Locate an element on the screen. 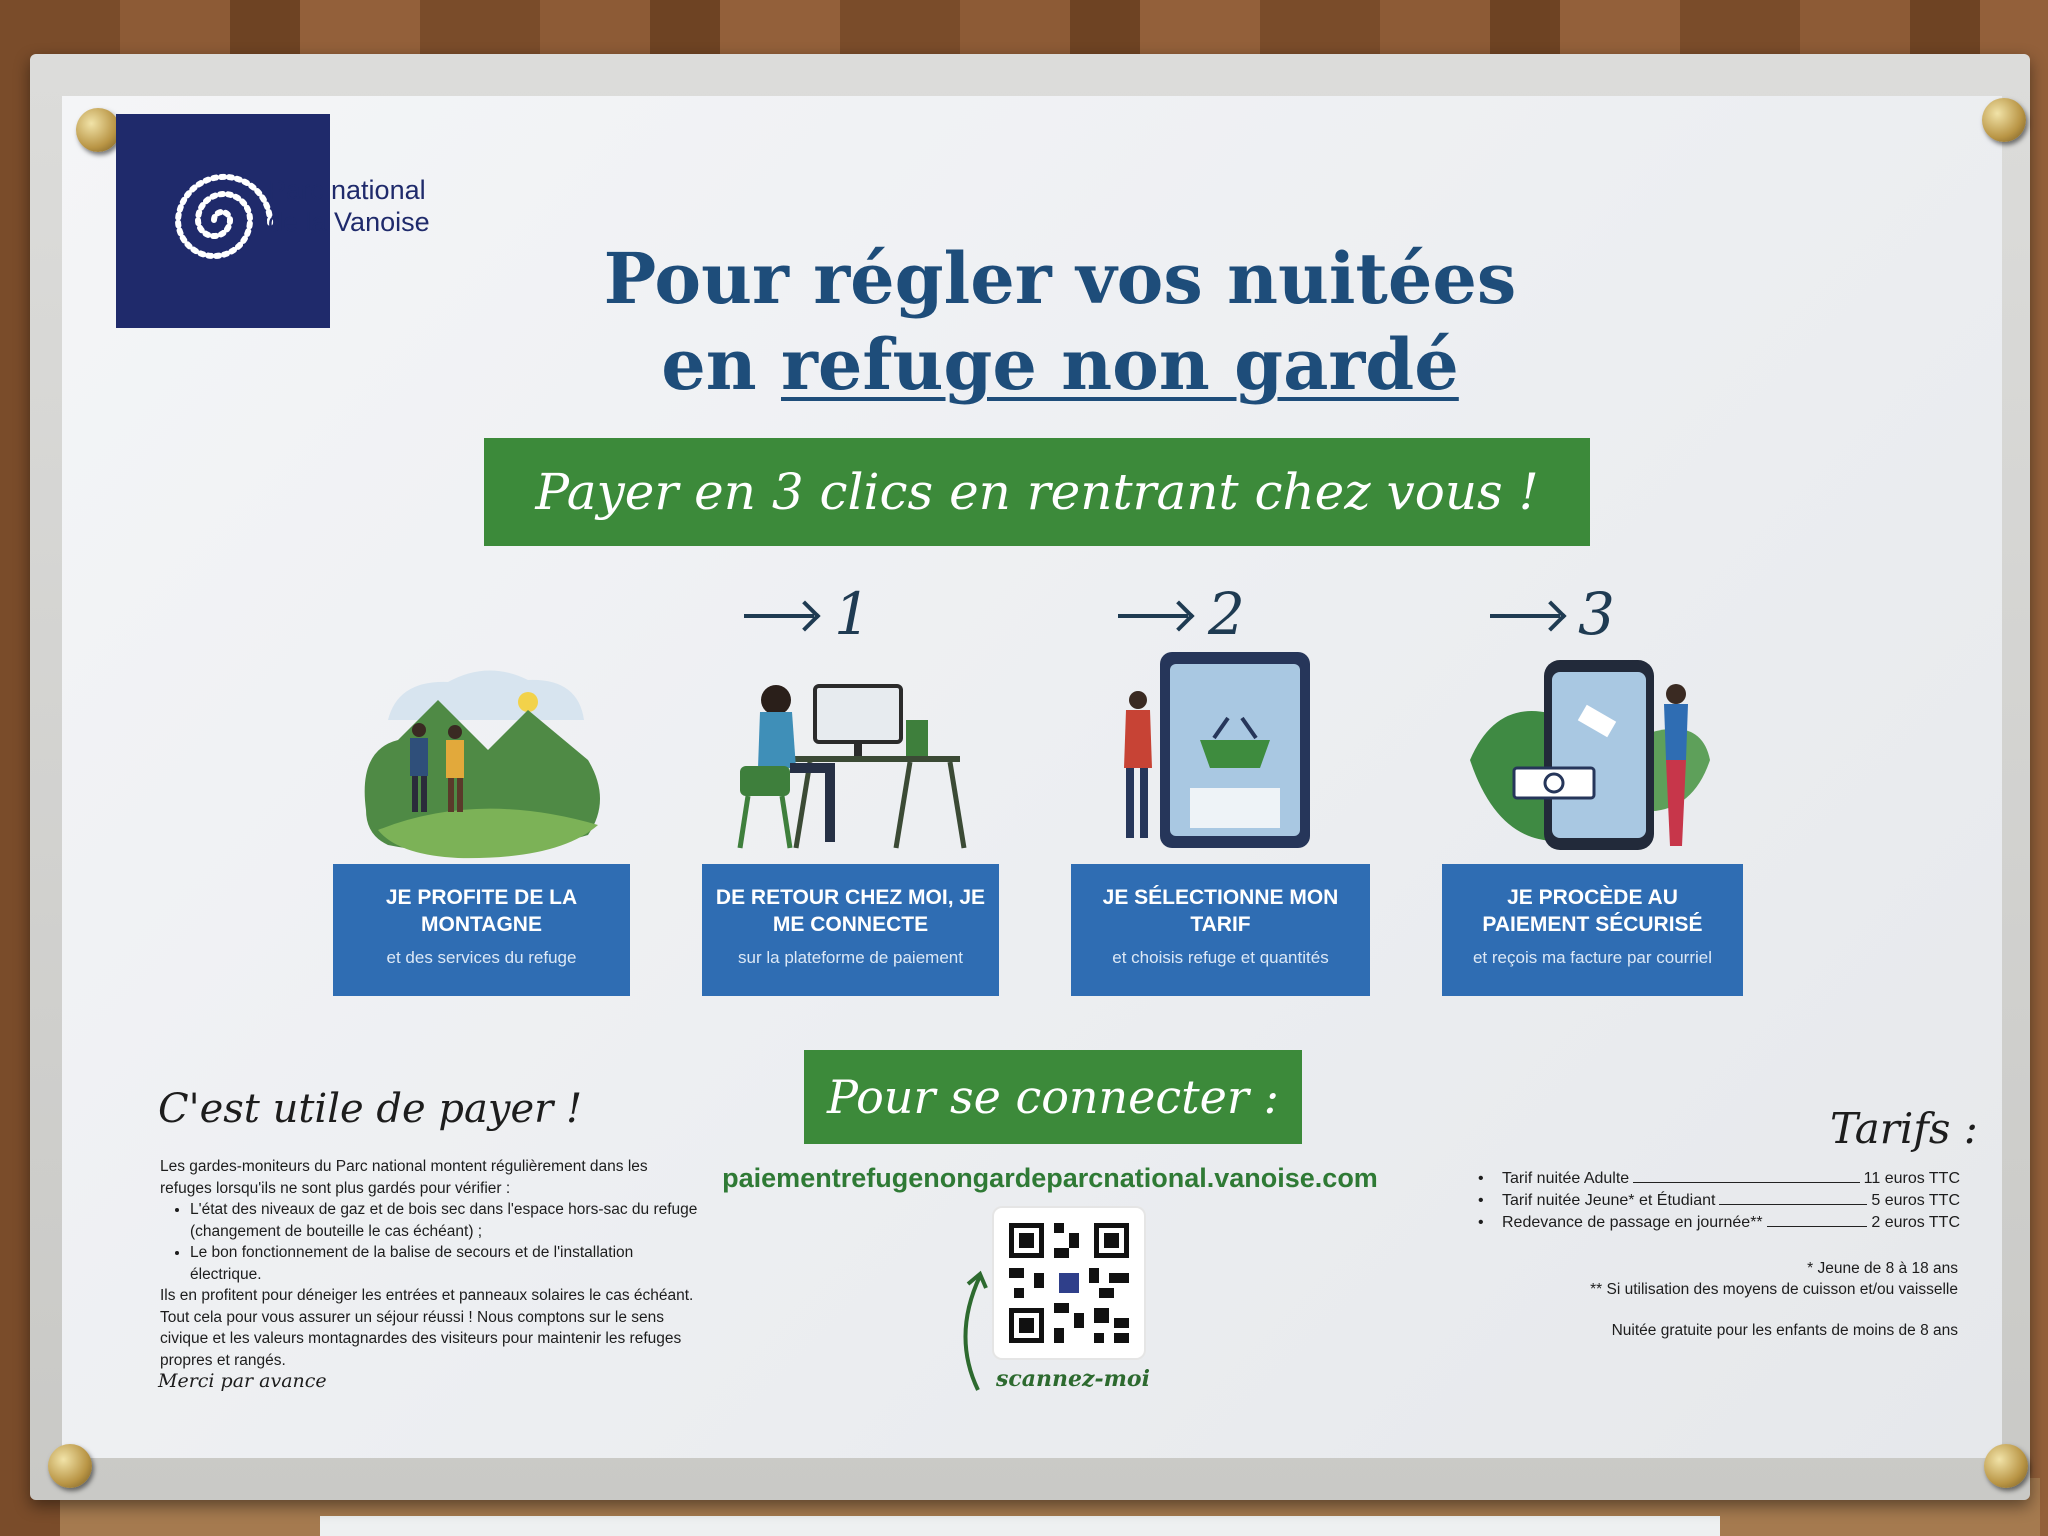  tarif-label: Redevance de passage en journée** is located at coordinates (1632, 1222).